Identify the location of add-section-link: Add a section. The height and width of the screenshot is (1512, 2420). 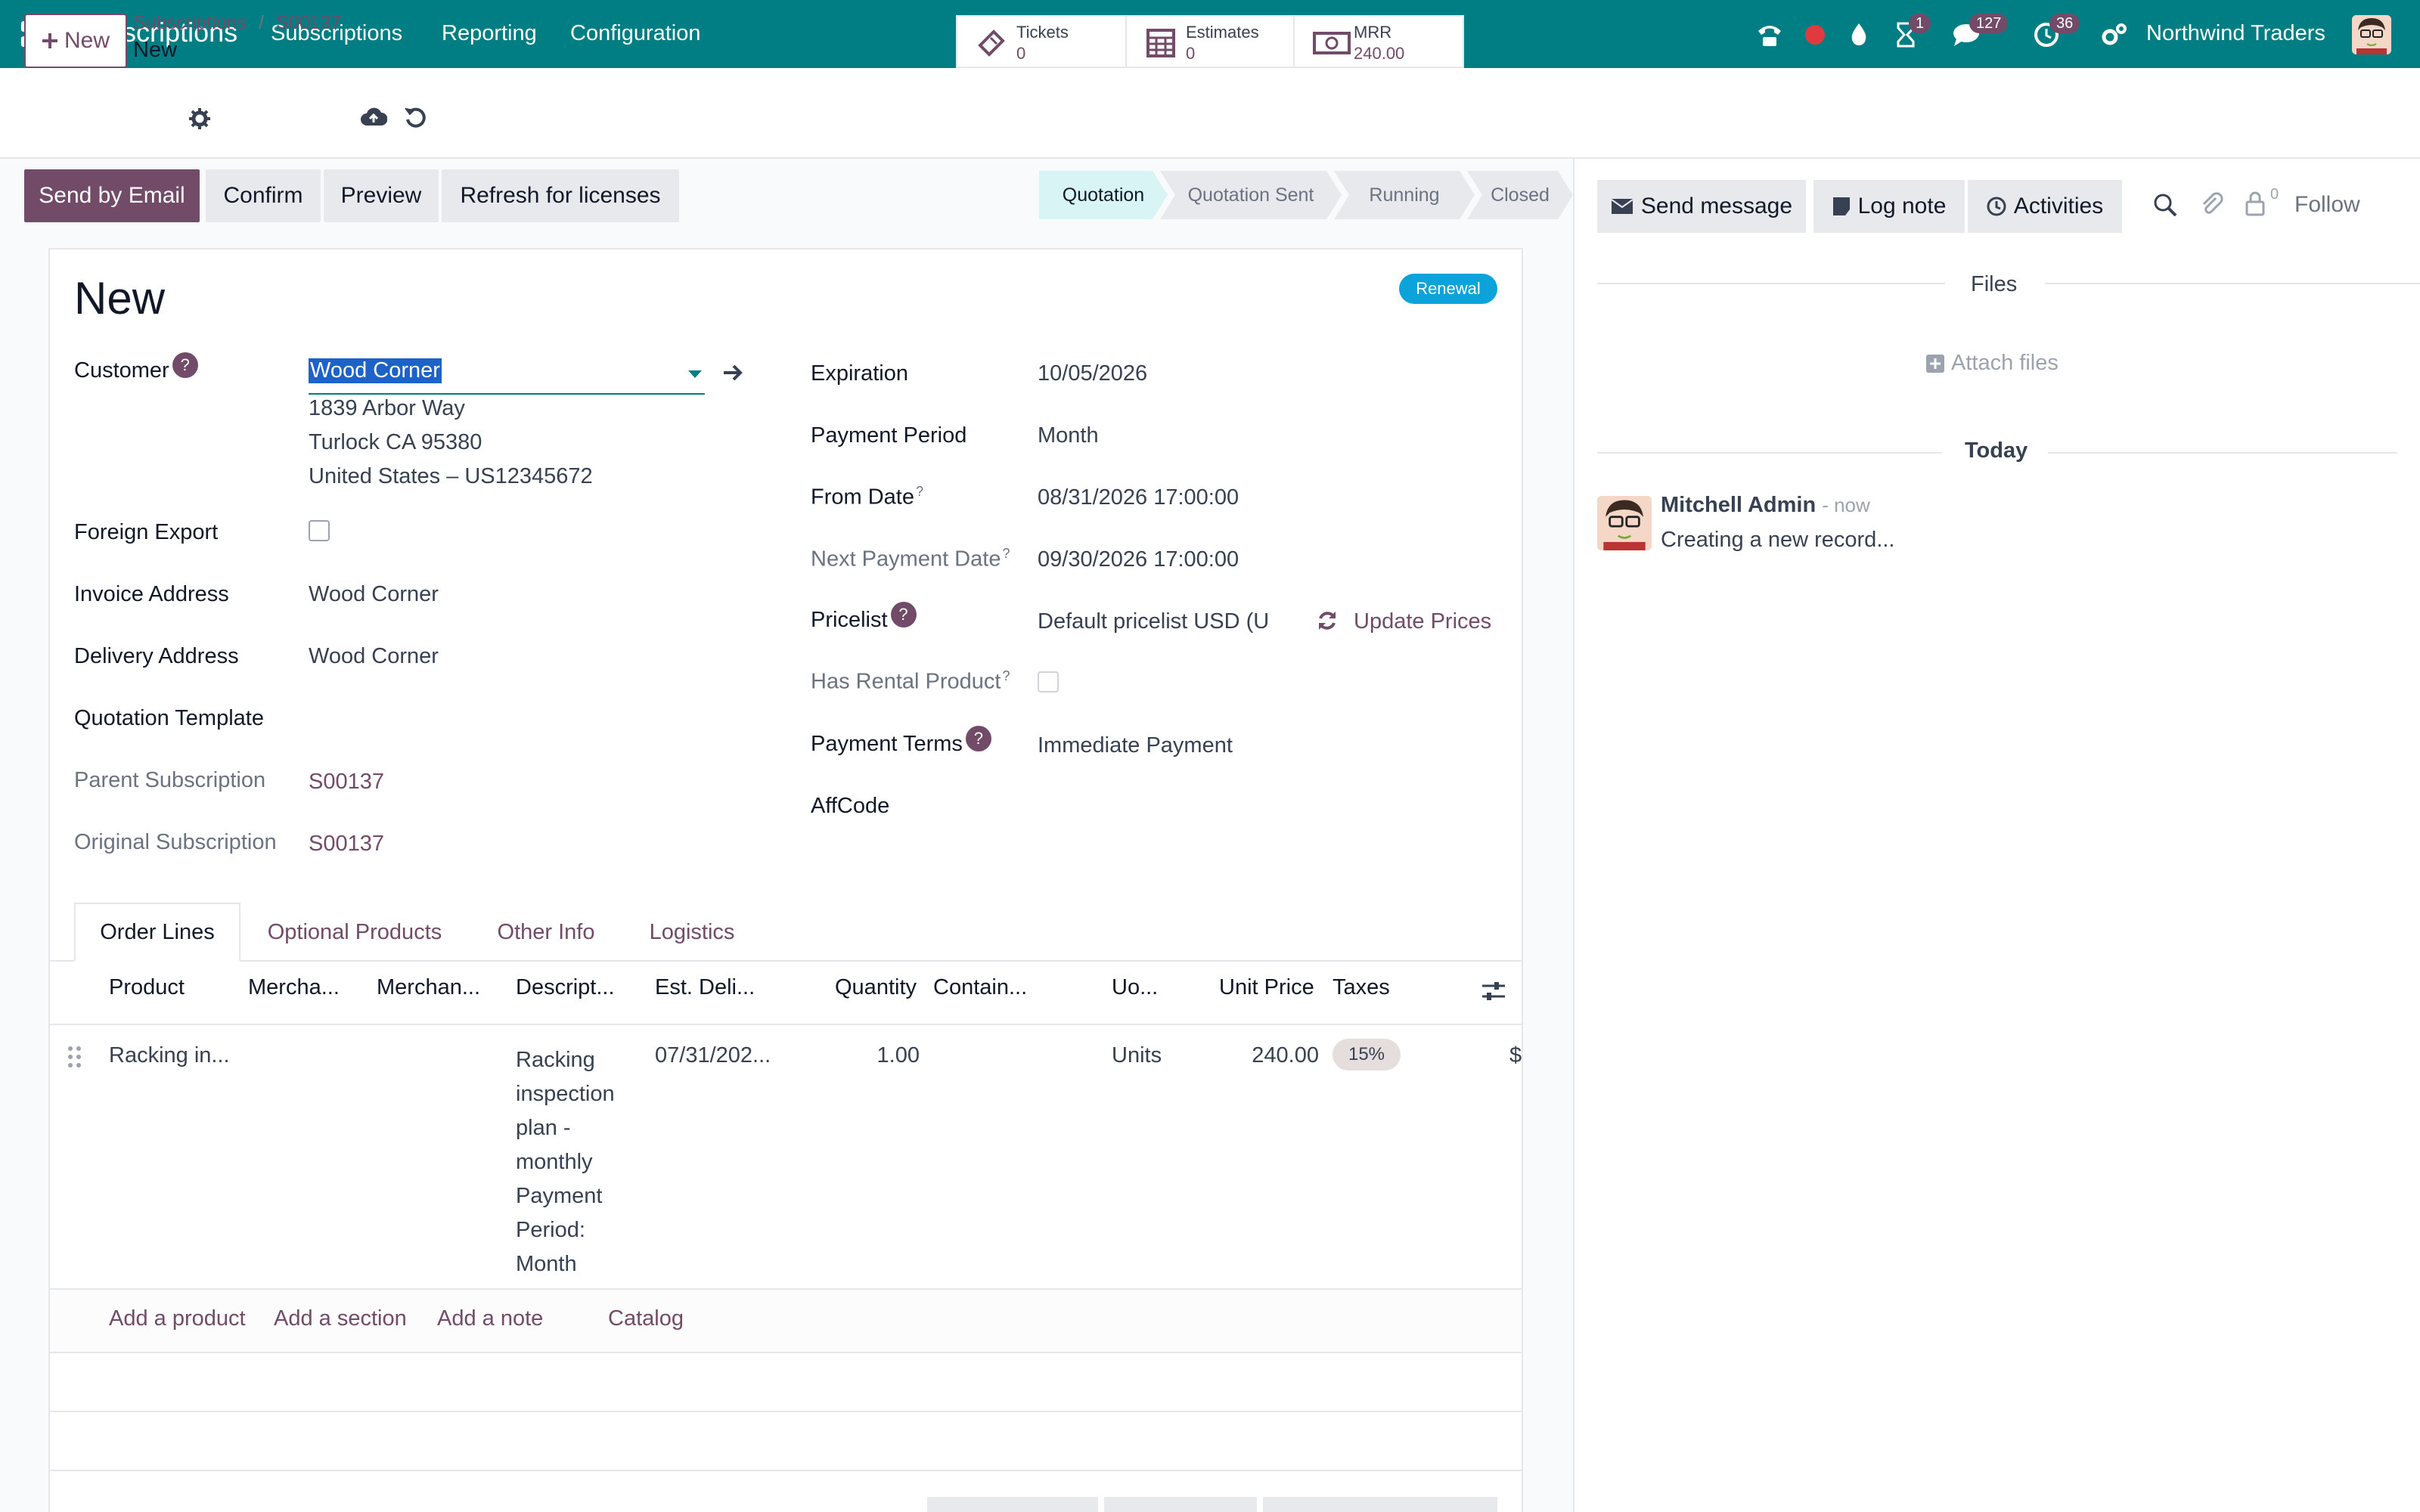
(340, 1318).